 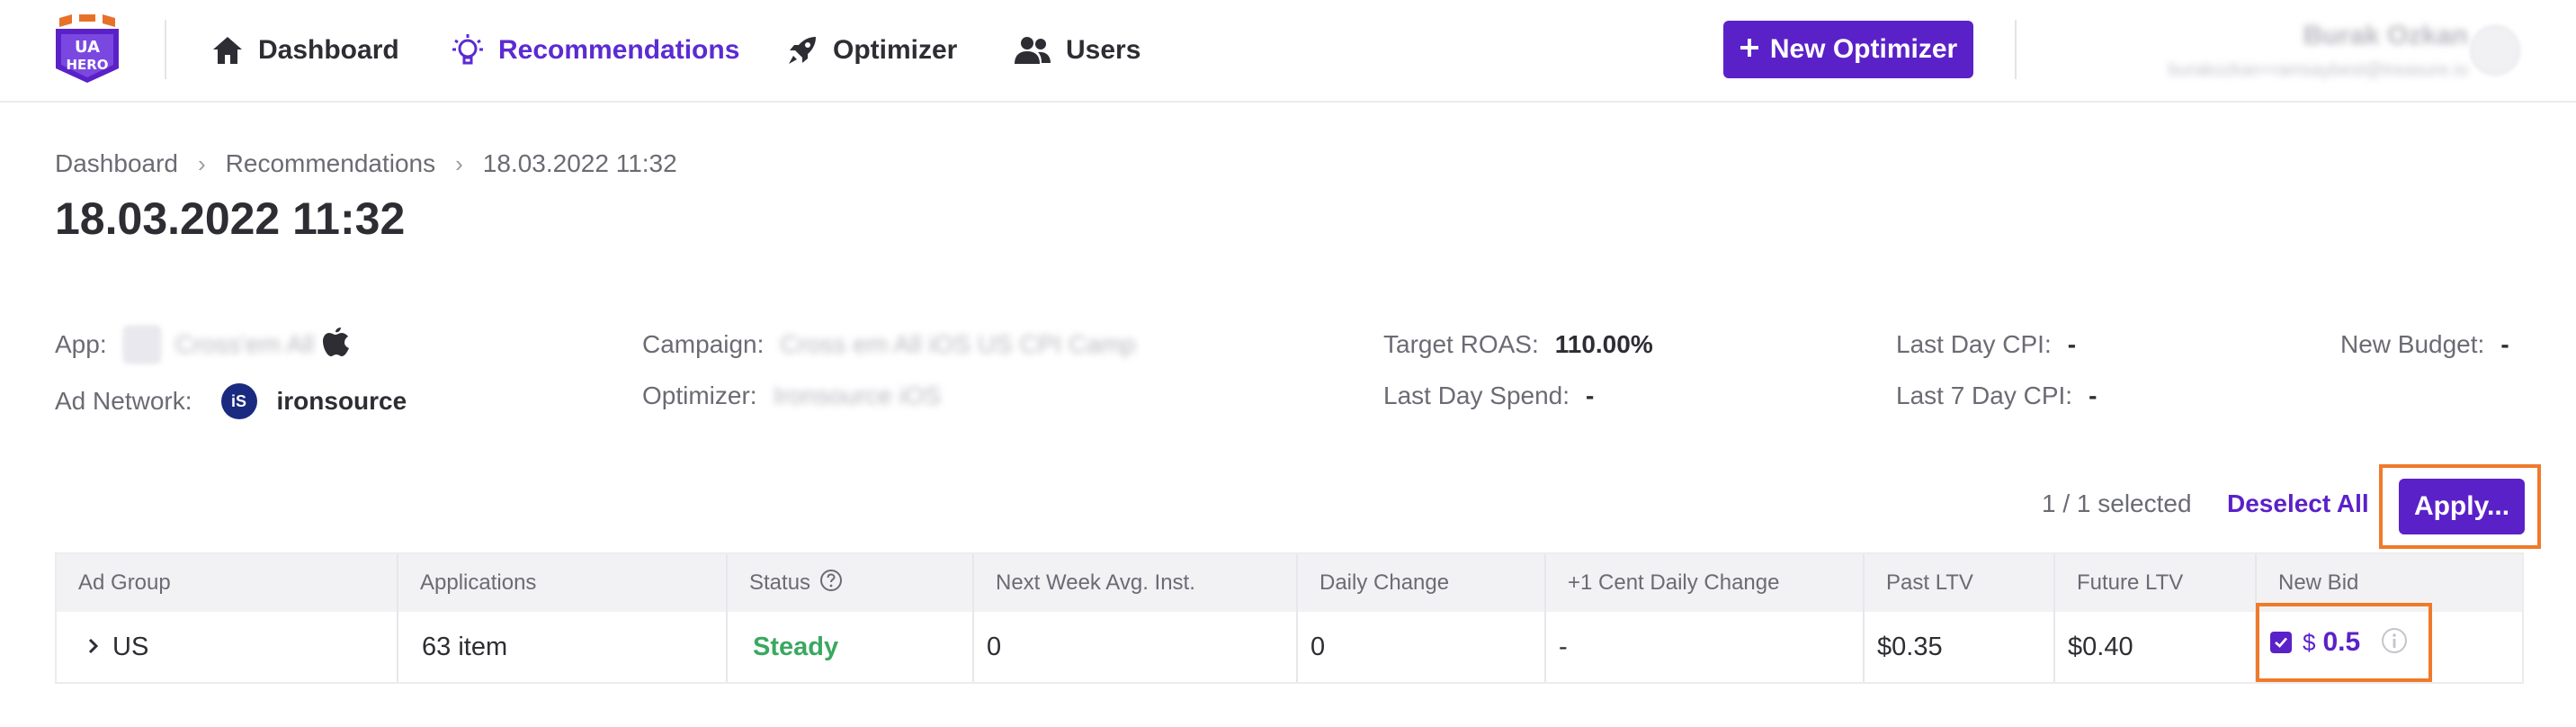 I want to click on svg-text: HERO, so click(x=87, y=65).